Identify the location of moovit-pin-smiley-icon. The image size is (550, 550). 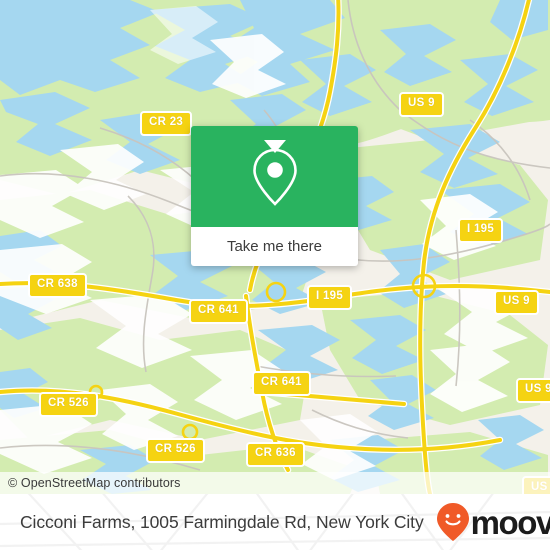
(452, 522).